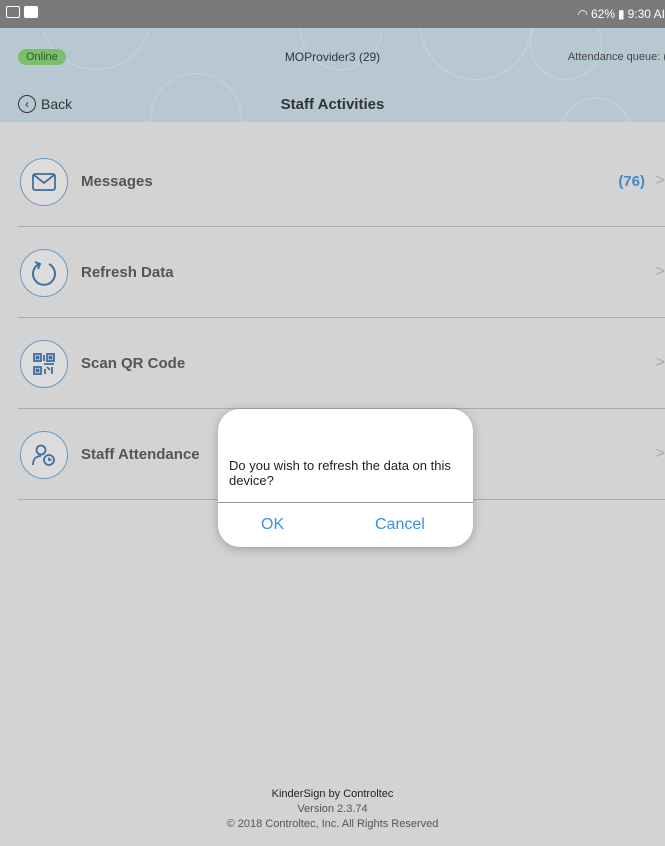  I want to click on wifi-icon: ◠, so click(582, 14).